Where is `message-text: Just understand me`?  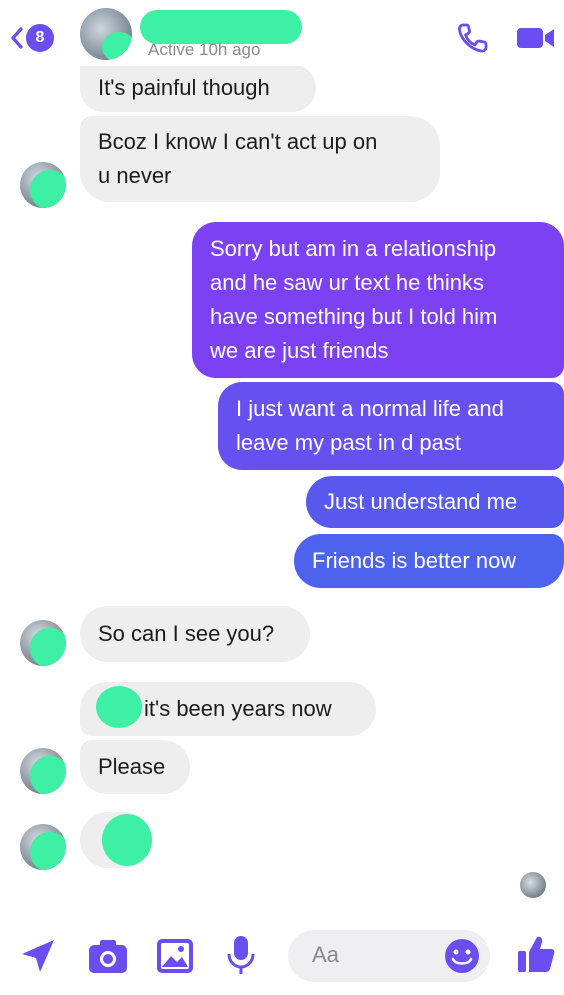
message-text: Just understand me is located at coordinates (421, 501).